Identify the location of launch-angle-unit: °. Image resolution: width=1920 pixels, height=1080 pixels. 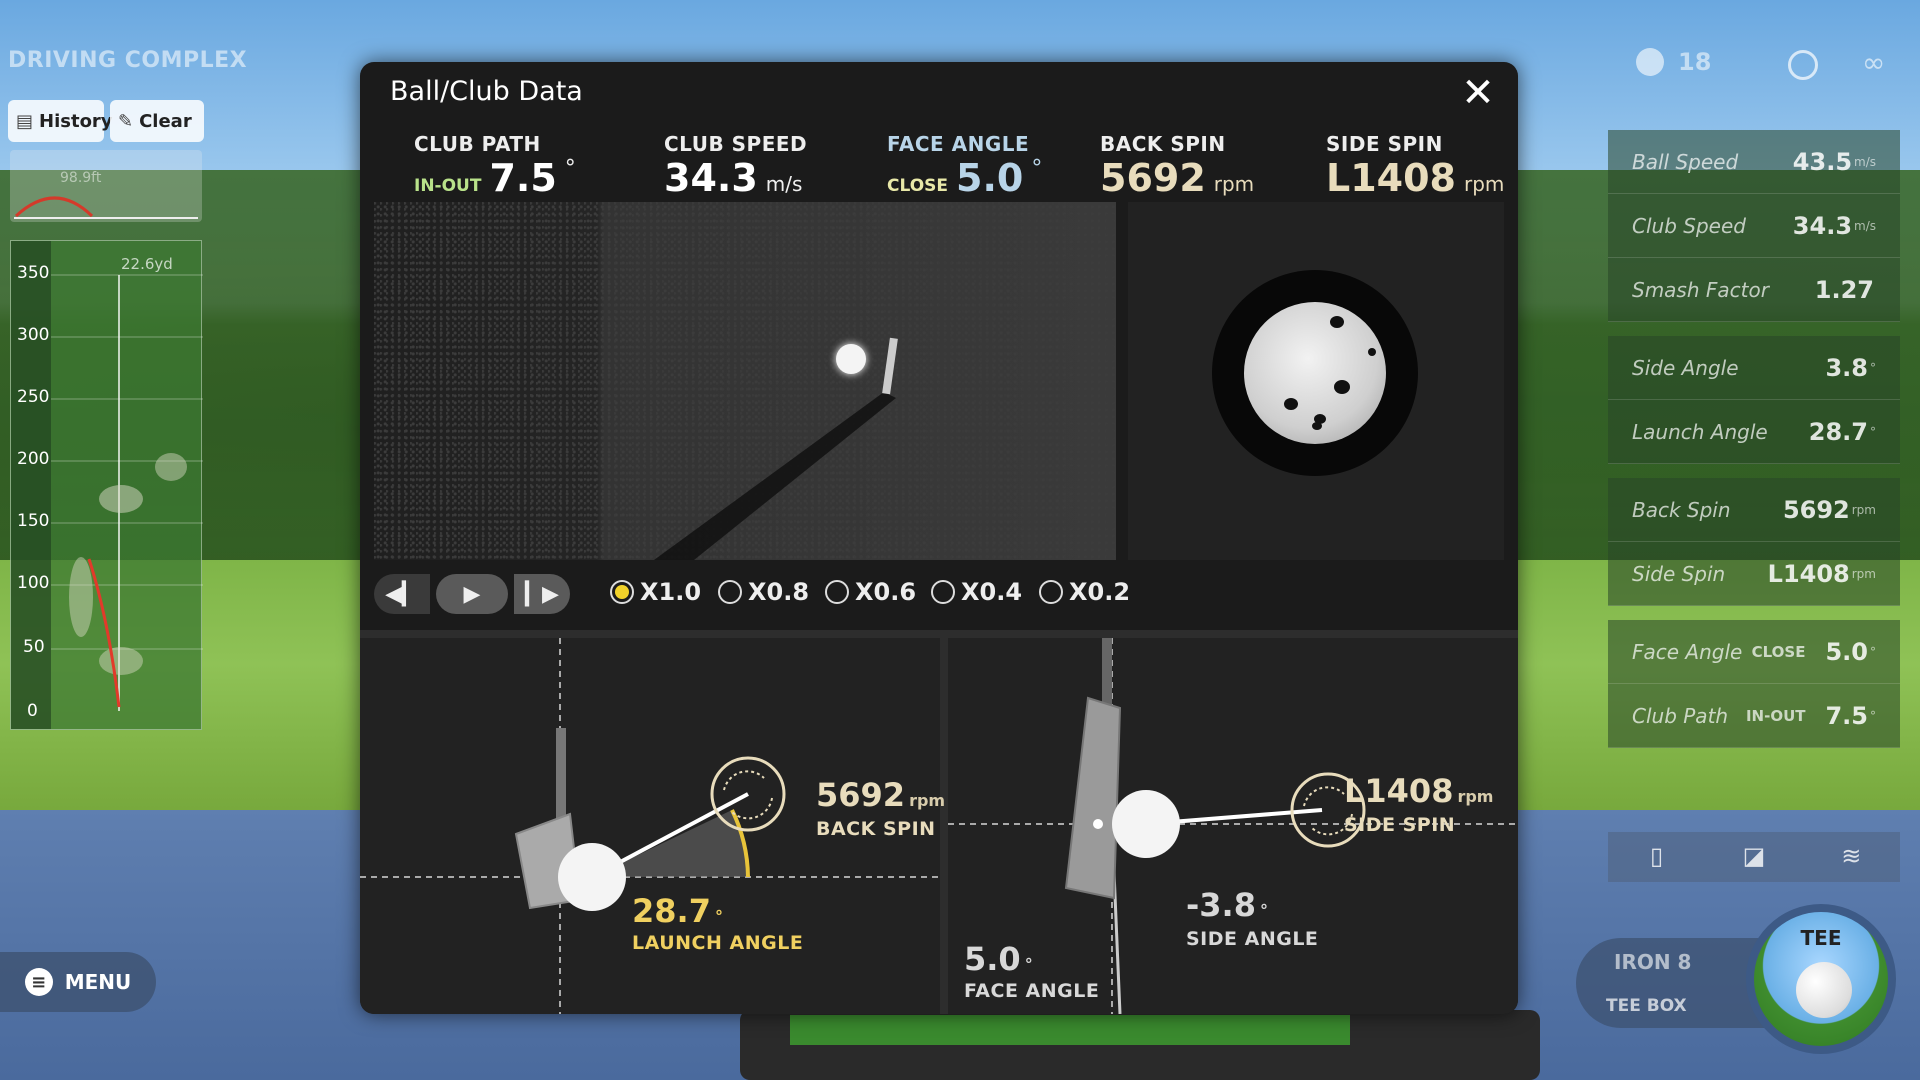
(718, 916).